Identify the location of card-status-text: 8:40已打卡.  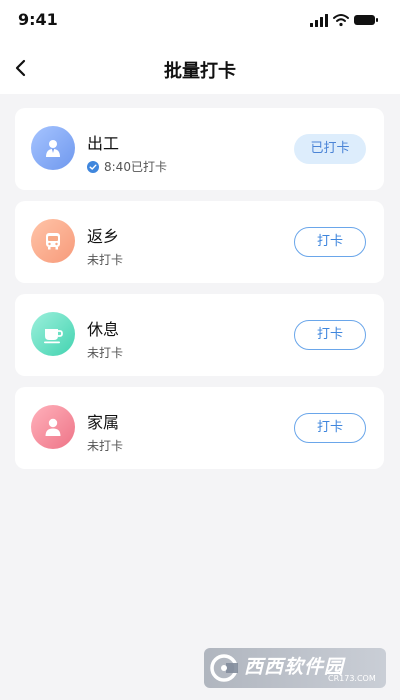
(135, 167).